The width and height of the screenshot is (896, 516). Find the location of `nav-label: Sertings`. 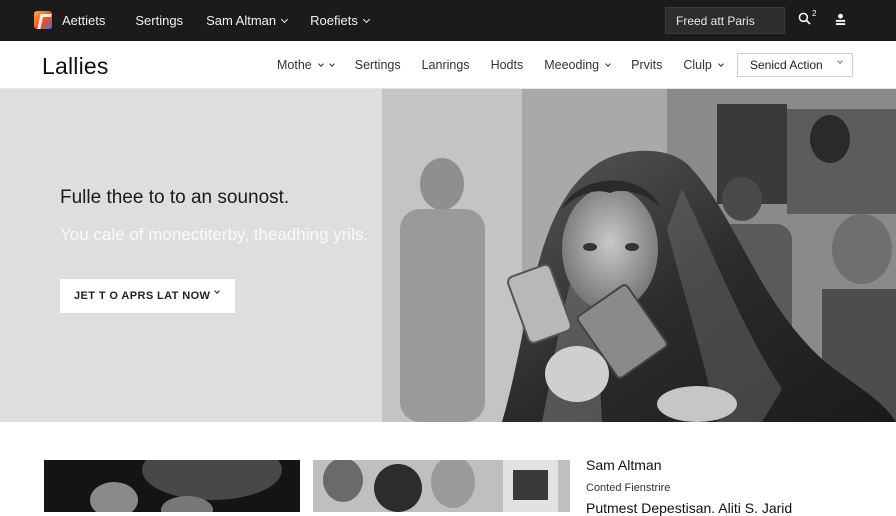

nav-label: Sertings is located at coordinates (377, 65).